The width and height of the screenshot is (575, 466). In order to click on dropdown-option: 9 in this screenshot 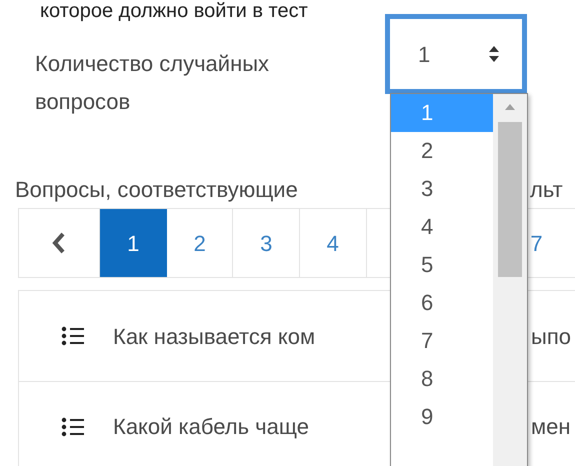, I will do `click(442, 417)`.